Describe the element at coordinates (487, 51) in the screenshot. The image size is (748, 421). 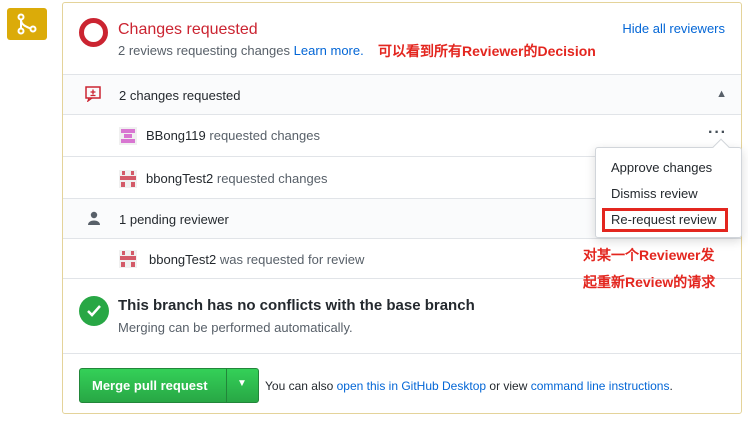
I see `annotation-decision: 可以看到所有Reviewer的Decision` at that location.